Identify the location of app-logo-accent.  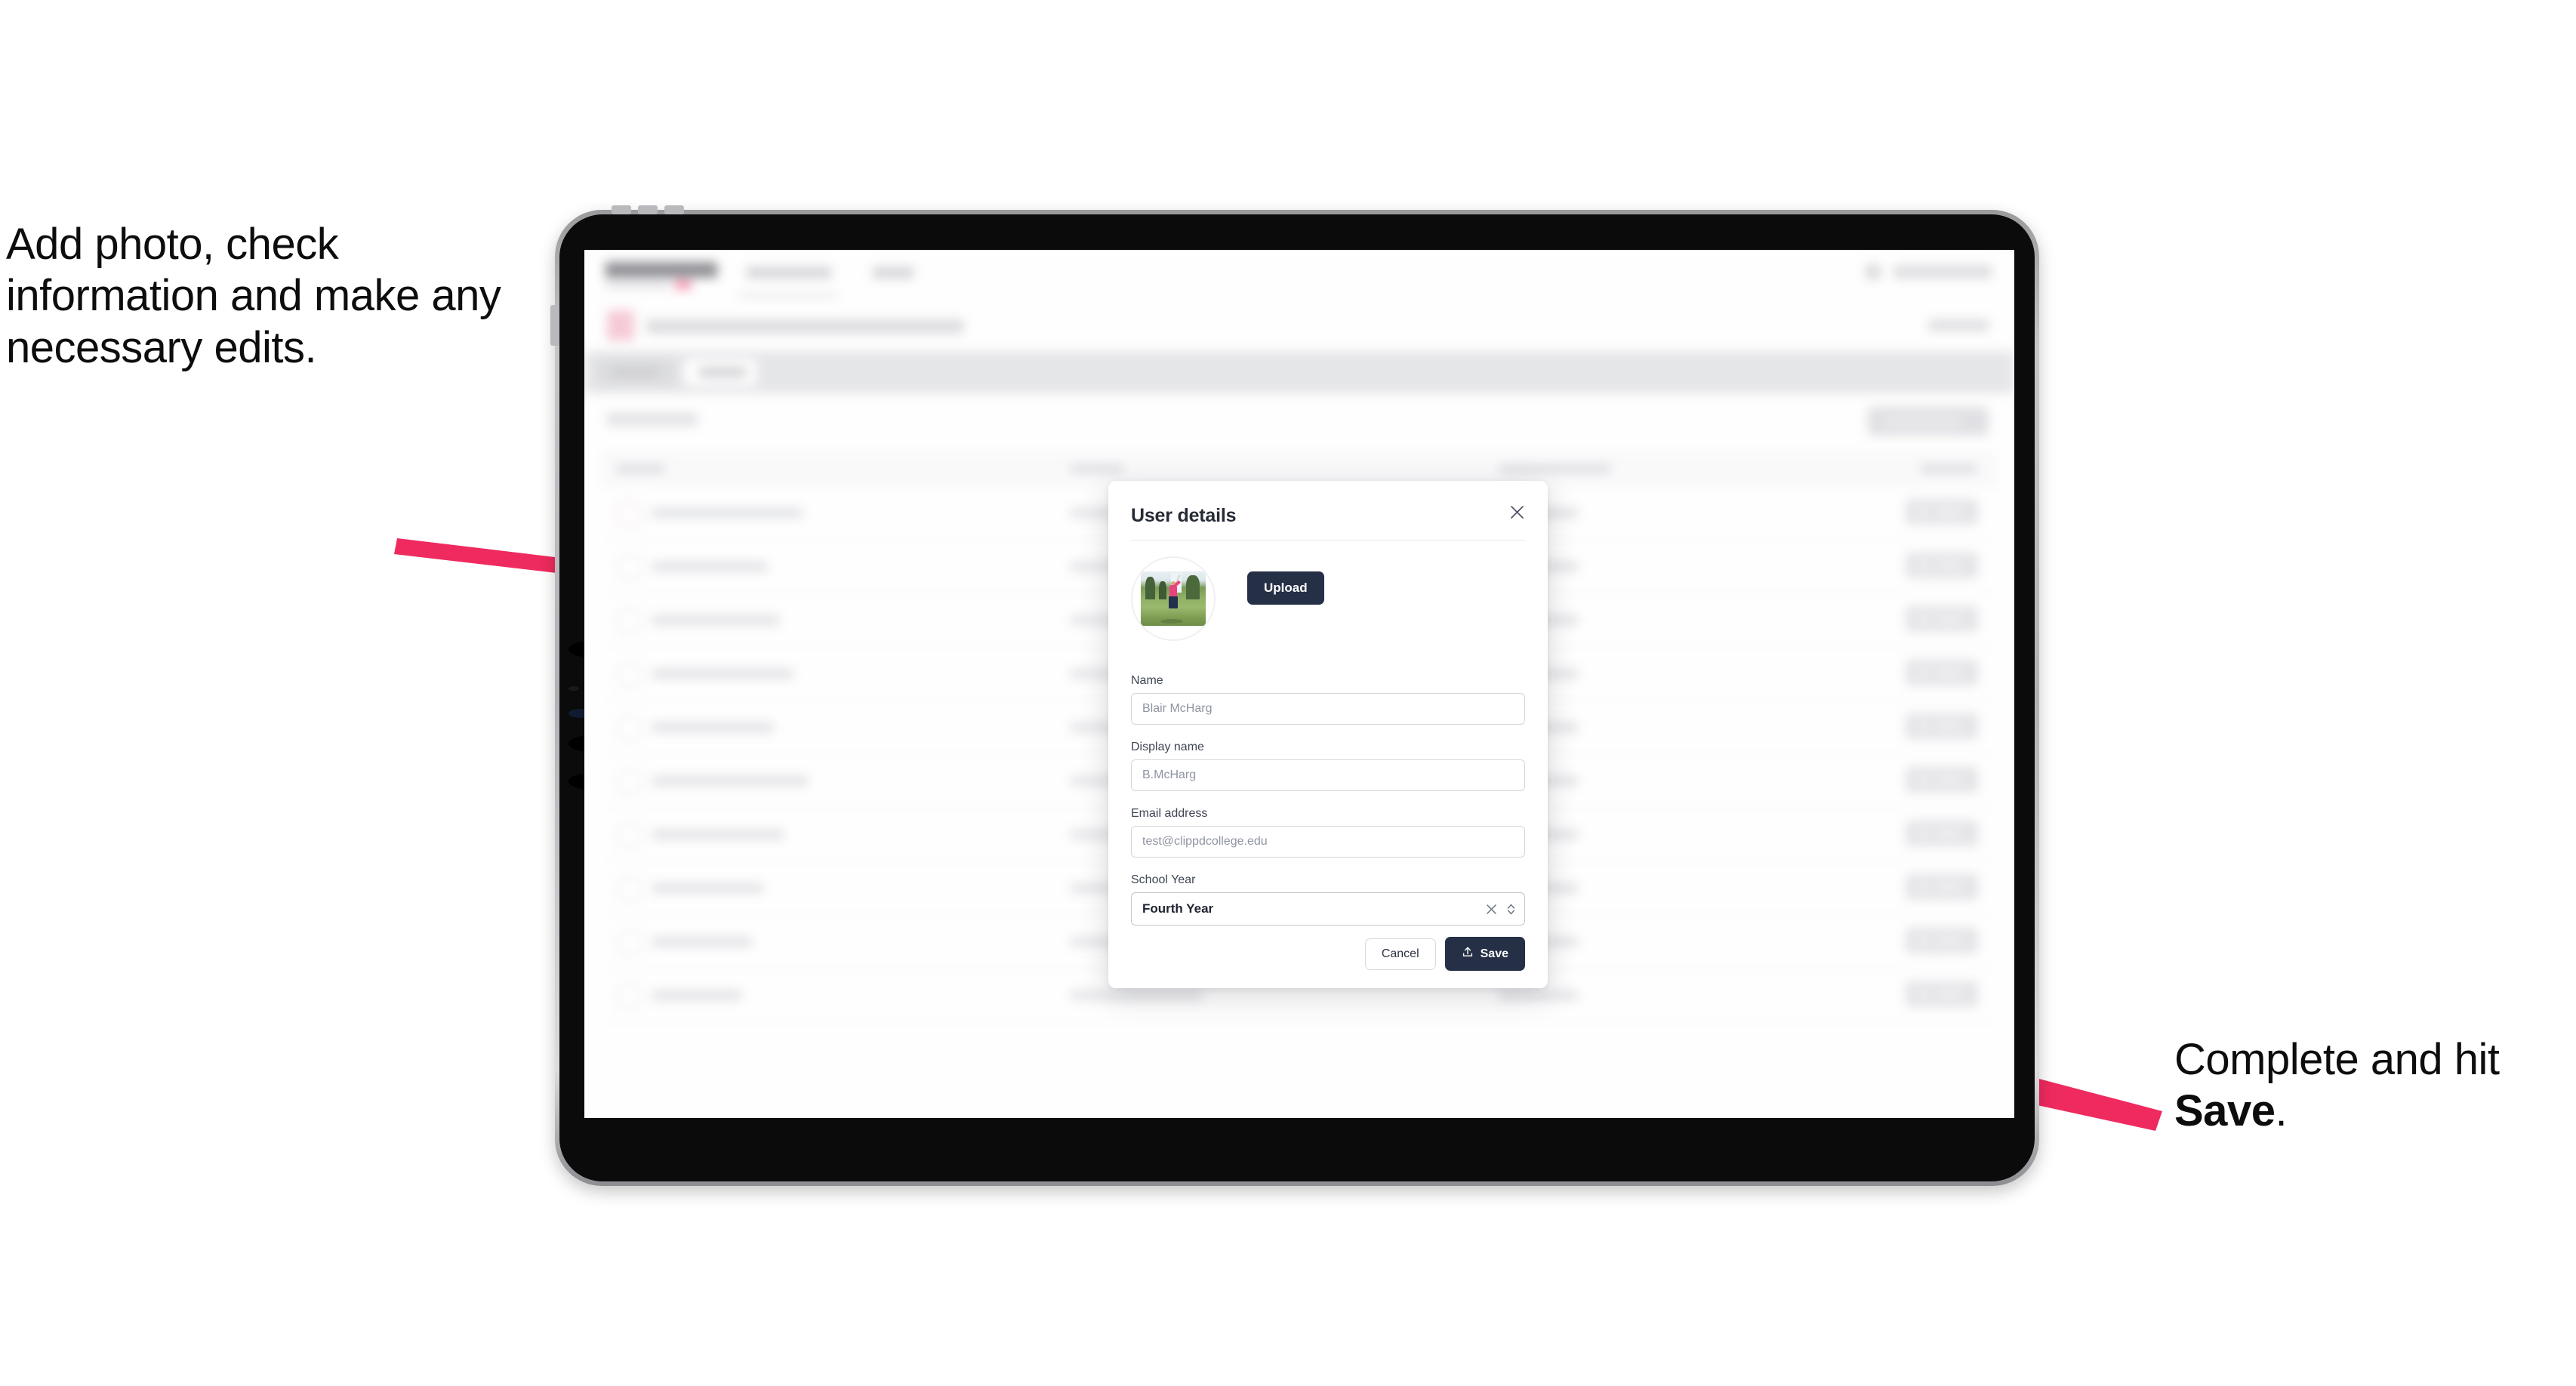
(683, 285).